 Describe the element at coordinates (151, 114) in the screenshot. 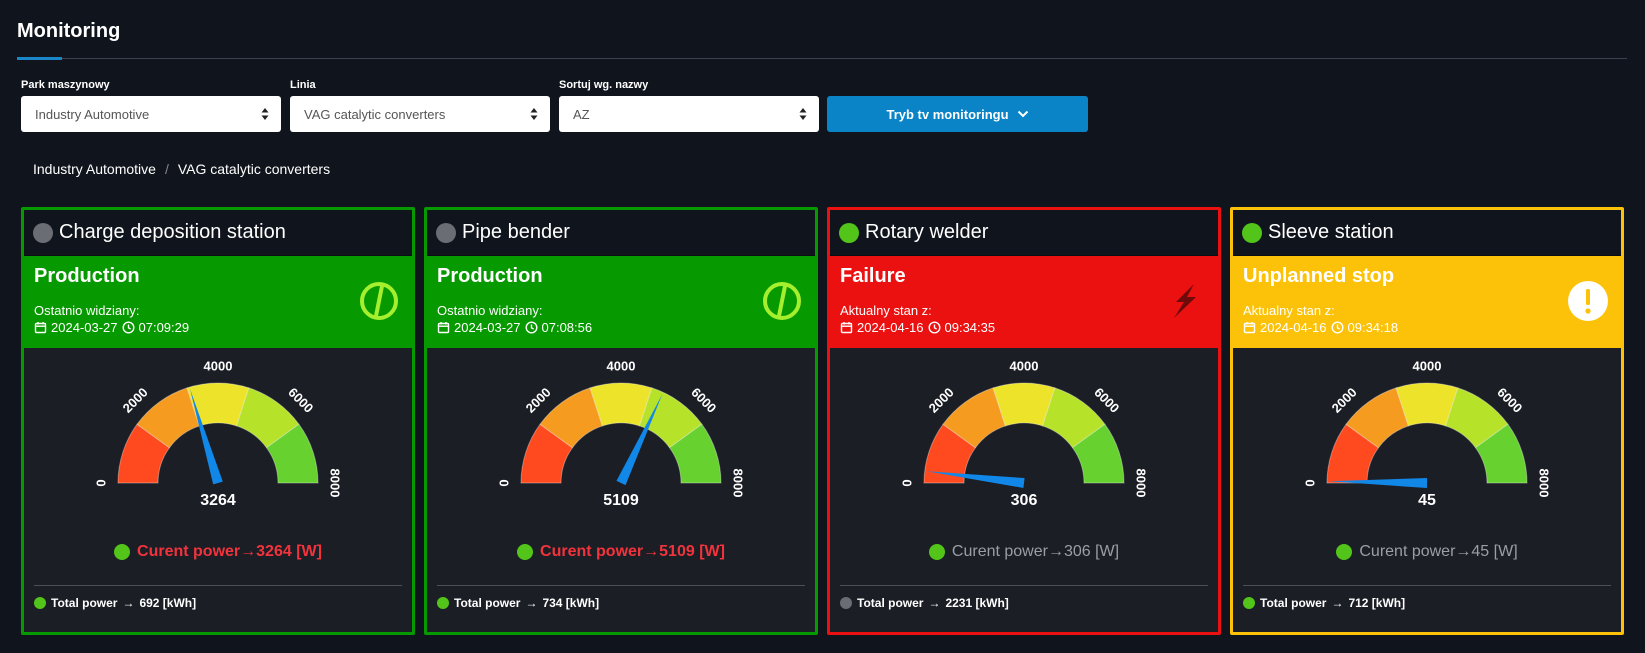

I see `machine-park-select: Industry Automotive` at that location.